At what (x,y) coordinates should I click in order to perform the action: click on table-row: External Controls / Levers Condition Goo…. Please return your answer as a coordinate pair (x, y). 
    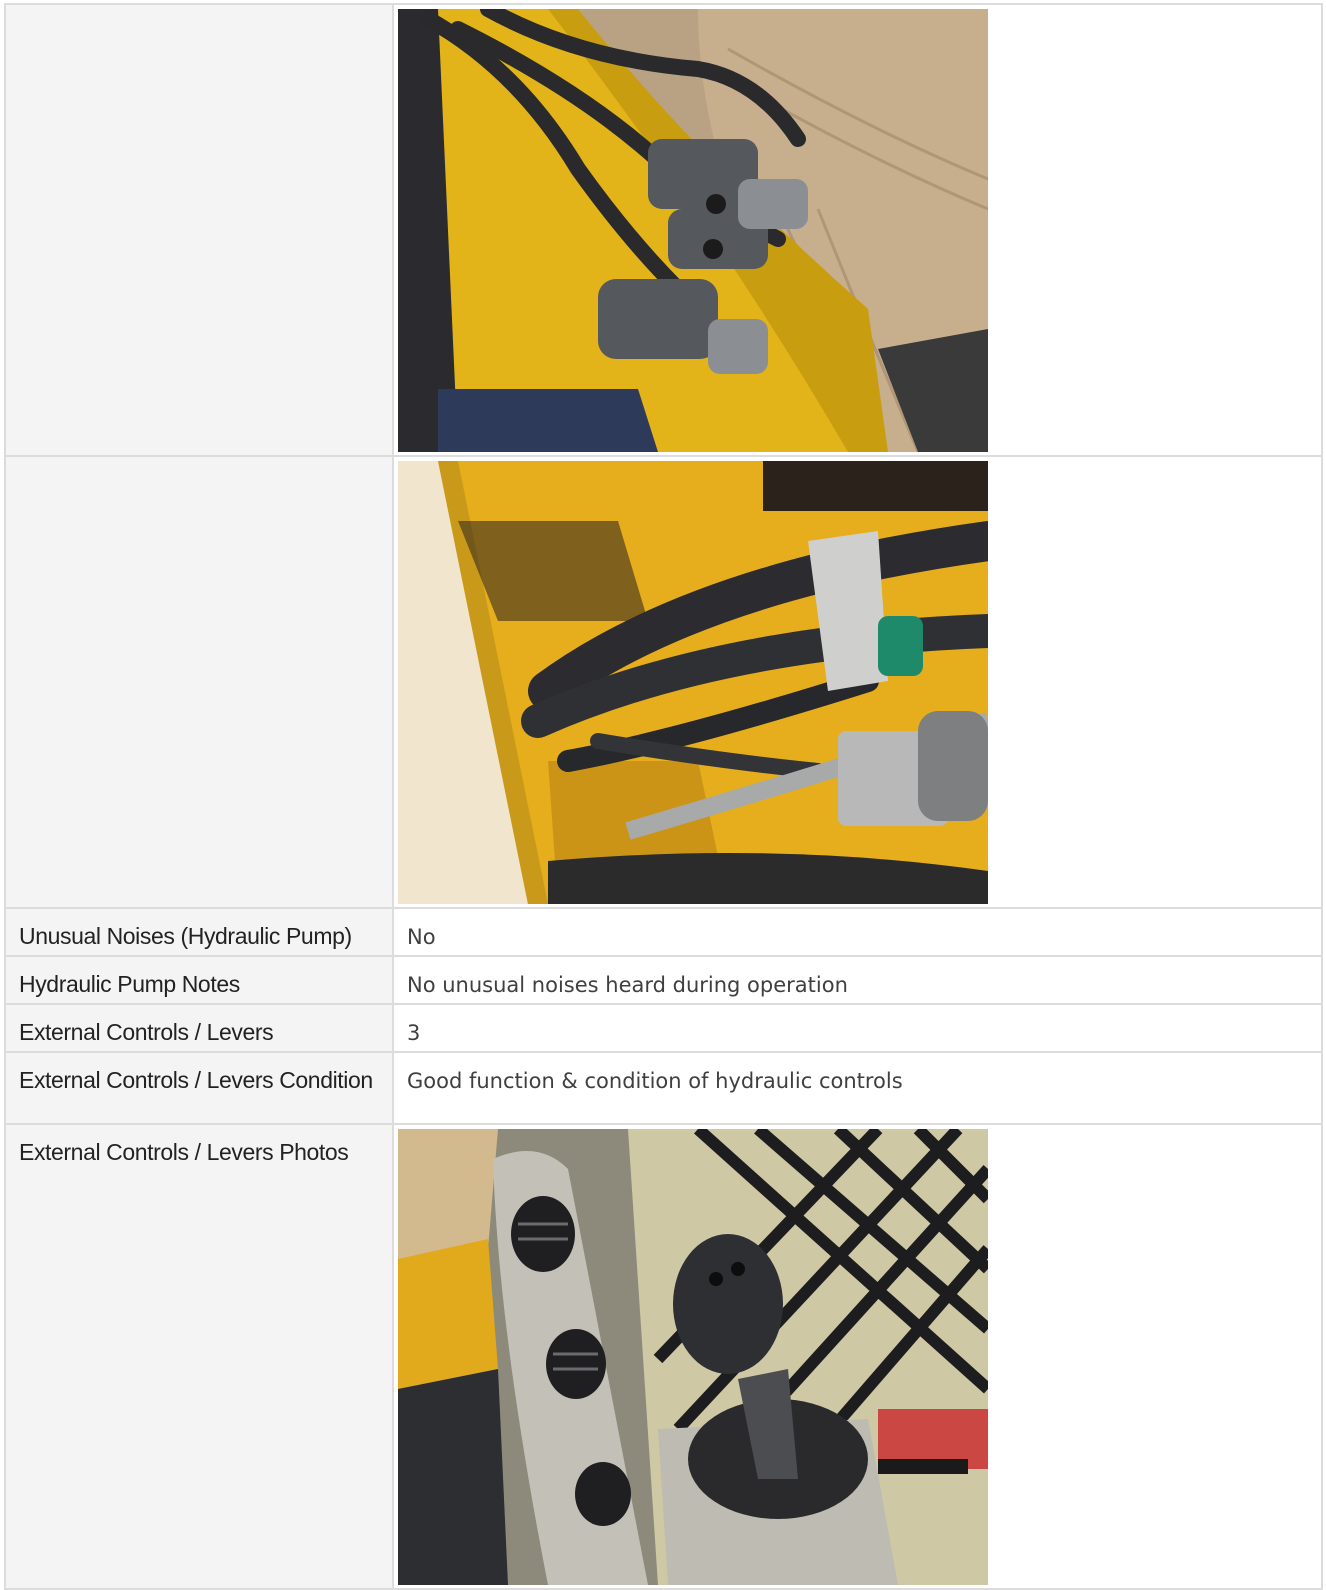
    Looking at the image, I should click on (663, 1088).